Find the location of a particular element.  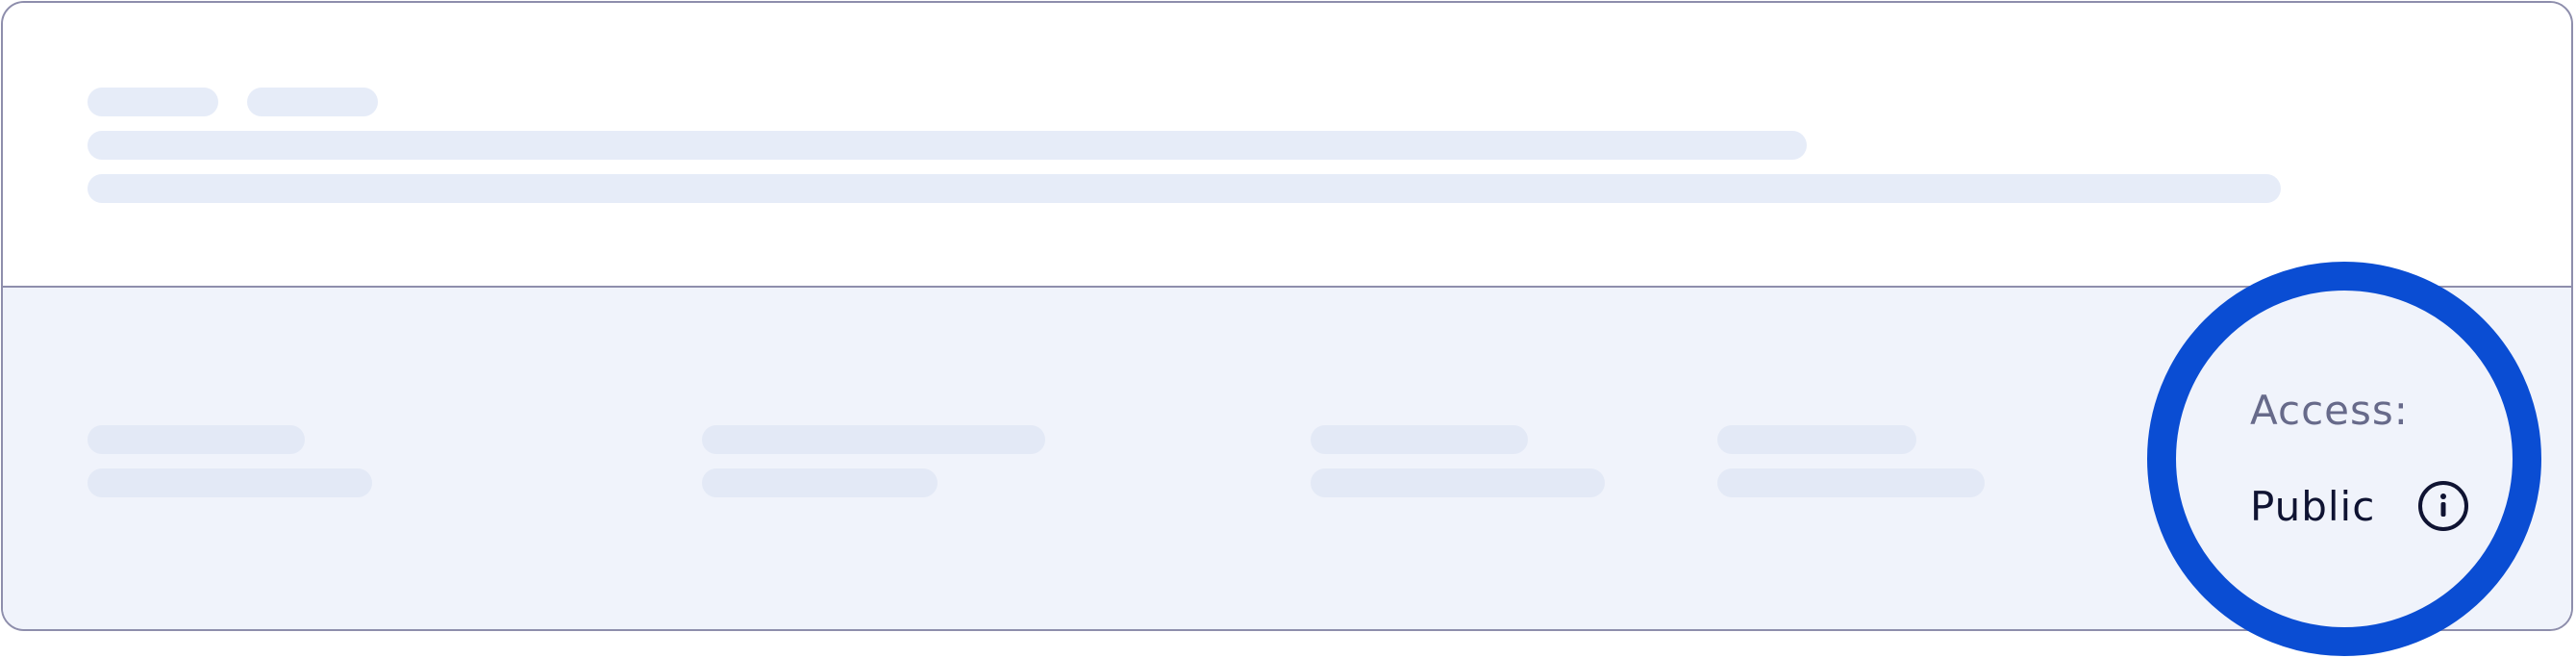

access-label: Access: is located at coordinates (2329, 410).